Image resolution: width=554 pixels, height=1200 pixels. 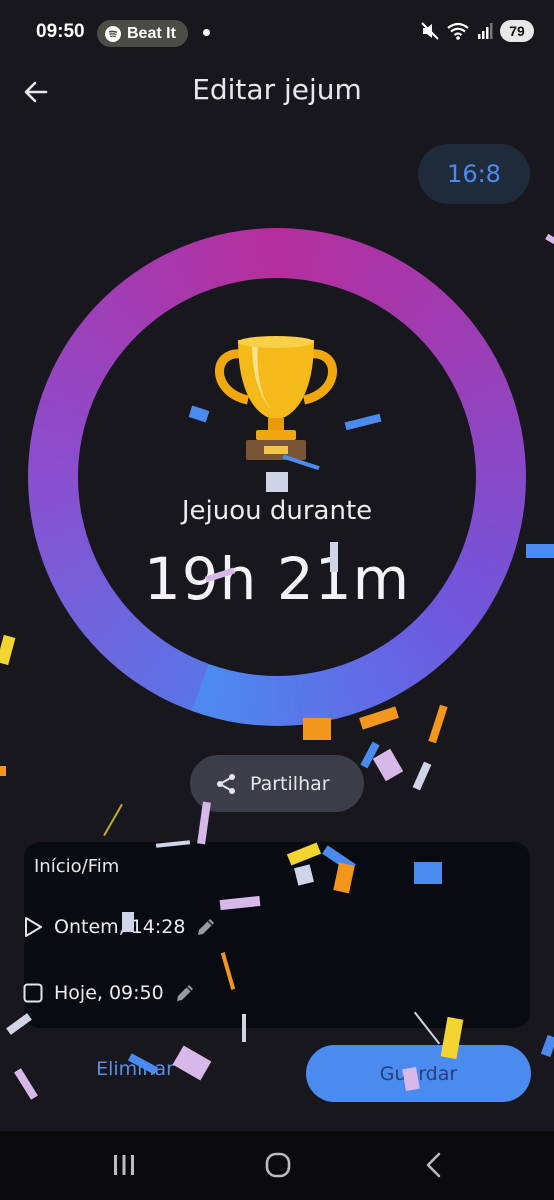 I want to click on recent-apps-button, so click(x=124, y=1165).